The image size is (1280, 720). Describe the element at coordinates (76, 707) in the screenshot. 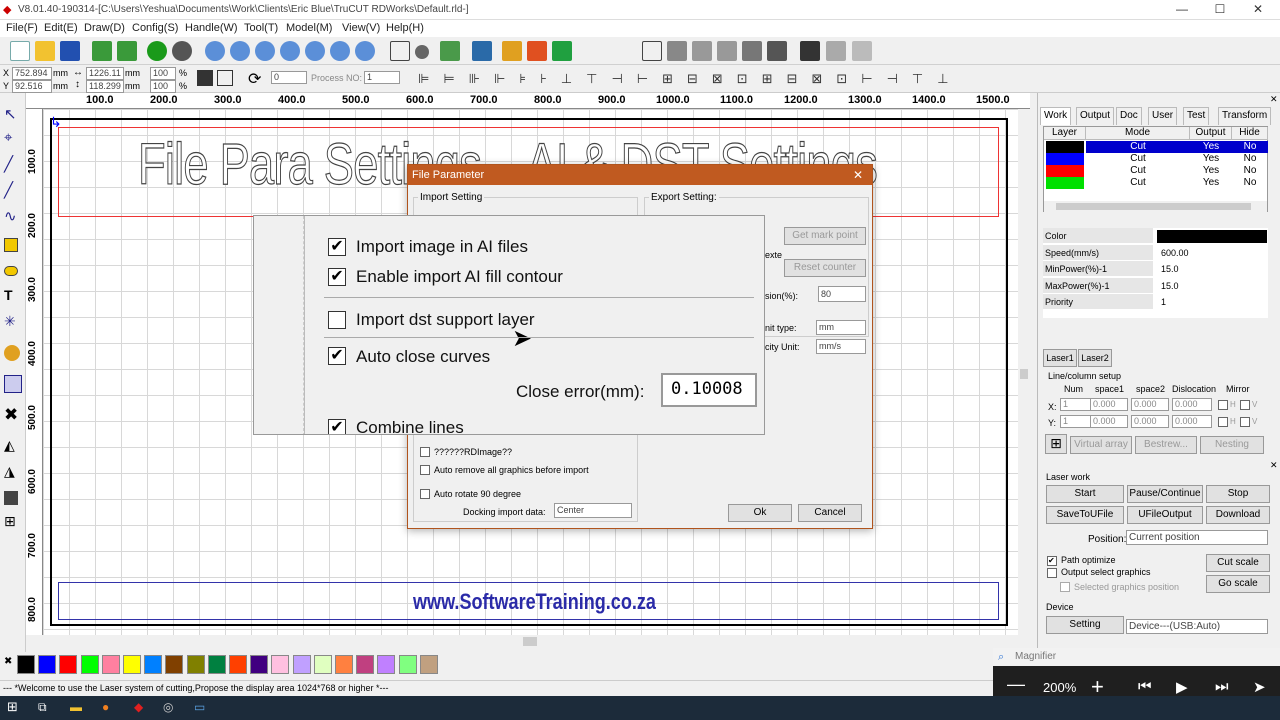

I see `file-explorer-icon: ▬` at that location.